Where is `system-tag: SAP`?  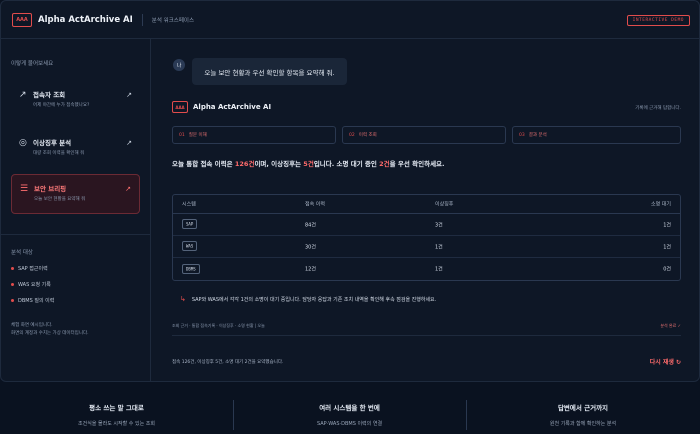
system-tag: SAP is located at coordinates (190, 224).